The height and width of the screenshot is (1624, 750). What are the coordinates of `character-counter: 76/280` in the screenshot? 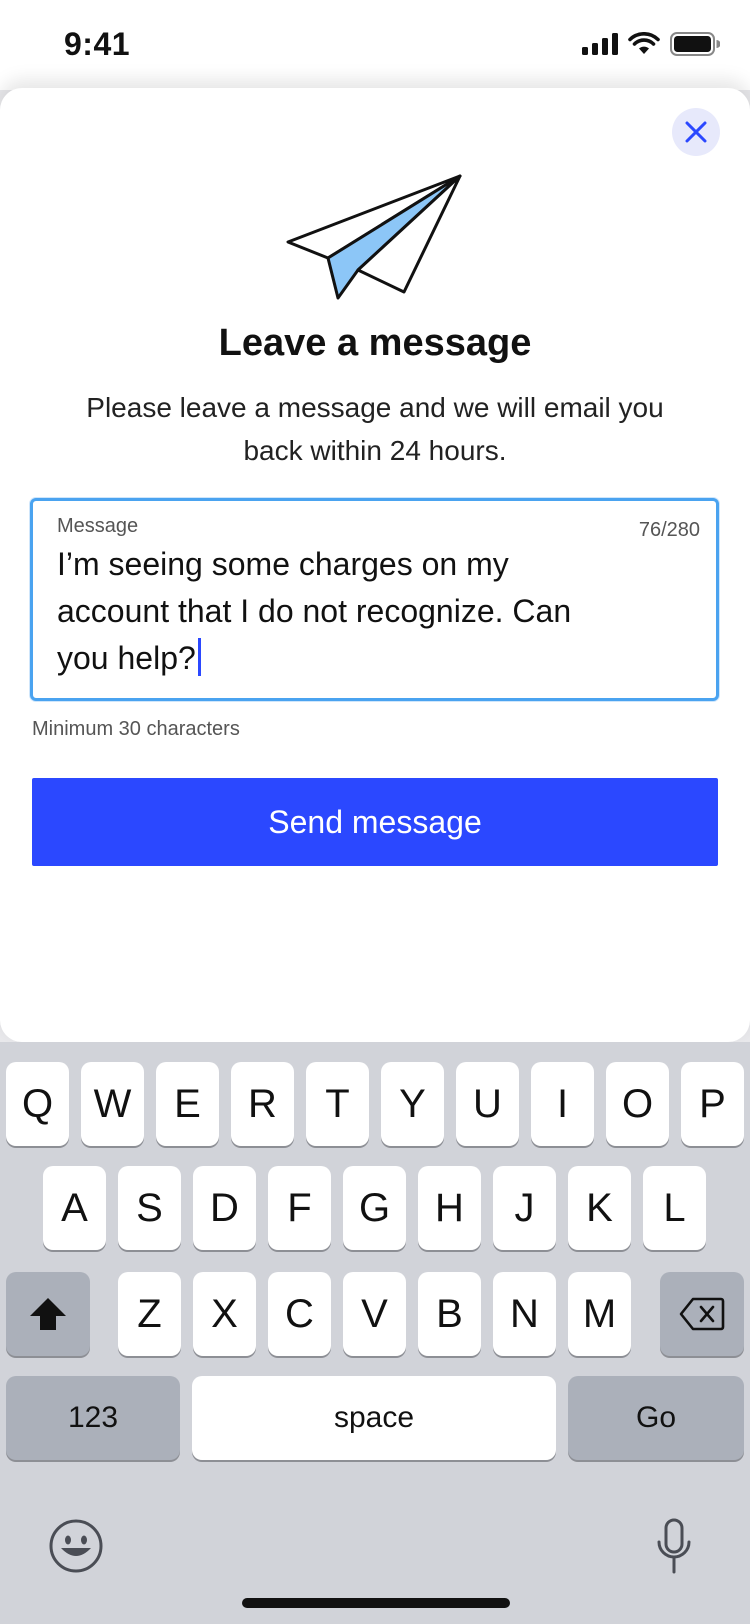 It's located at (669, 530).